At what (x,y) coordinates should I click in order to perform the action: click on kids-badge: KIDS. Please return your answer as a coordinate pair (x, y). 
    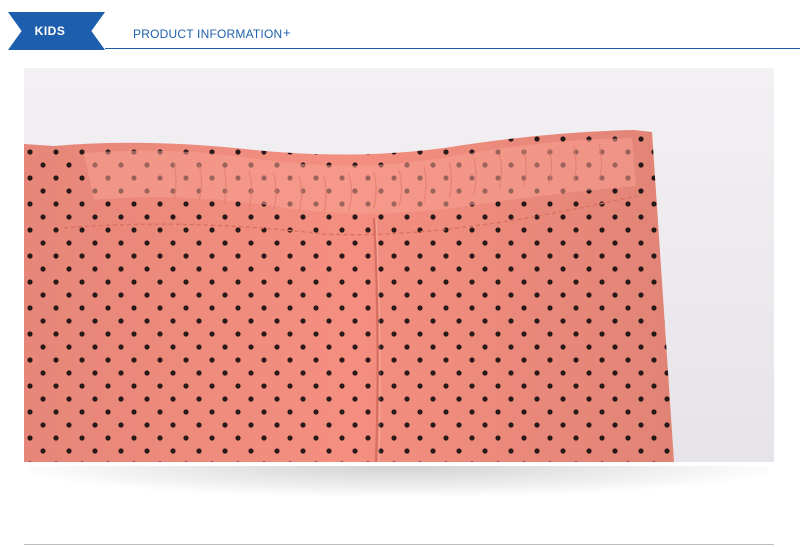
    Looking at the image, I should click on (56, 31).